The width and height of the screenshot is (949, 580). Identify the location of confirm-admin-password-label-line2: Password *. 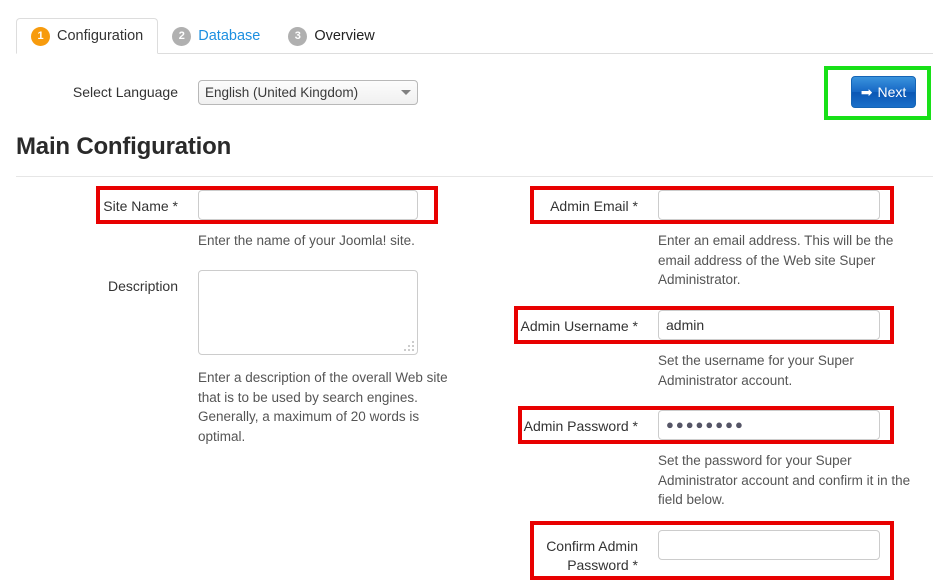
(602, 565).